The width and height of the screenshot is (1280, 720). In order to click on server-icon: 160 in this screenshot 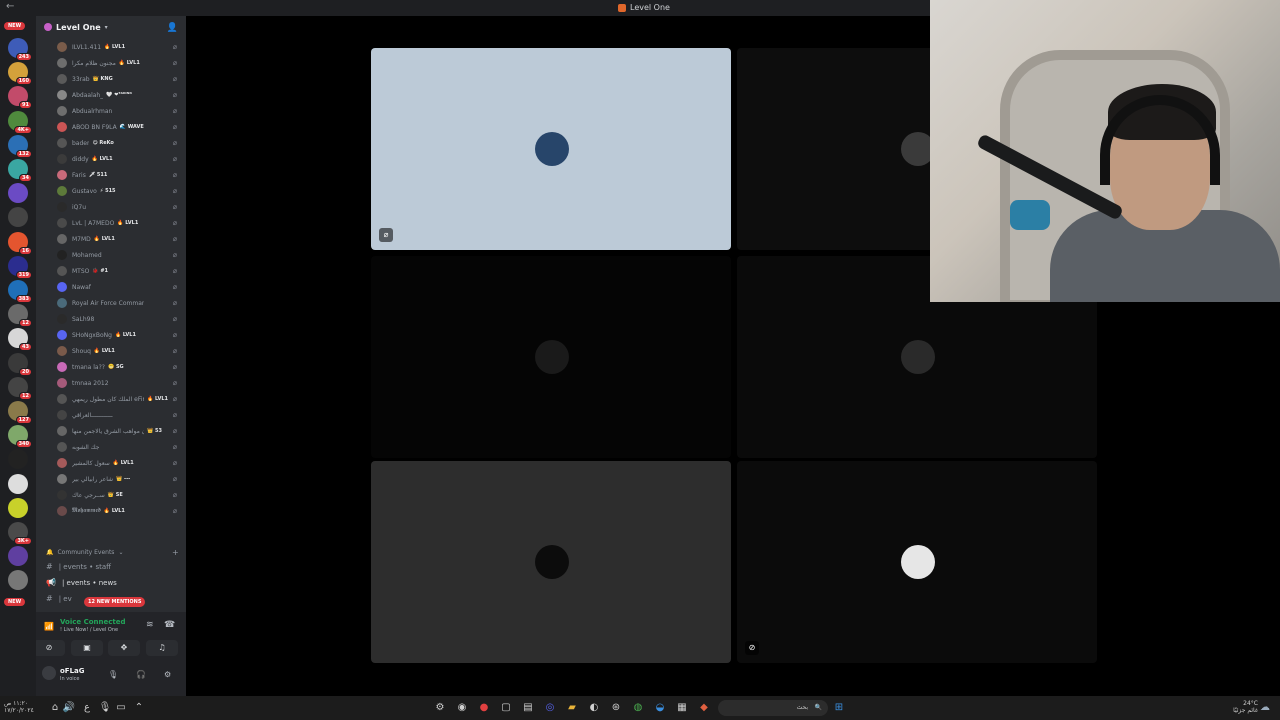, I will do `click(20, 74)`.